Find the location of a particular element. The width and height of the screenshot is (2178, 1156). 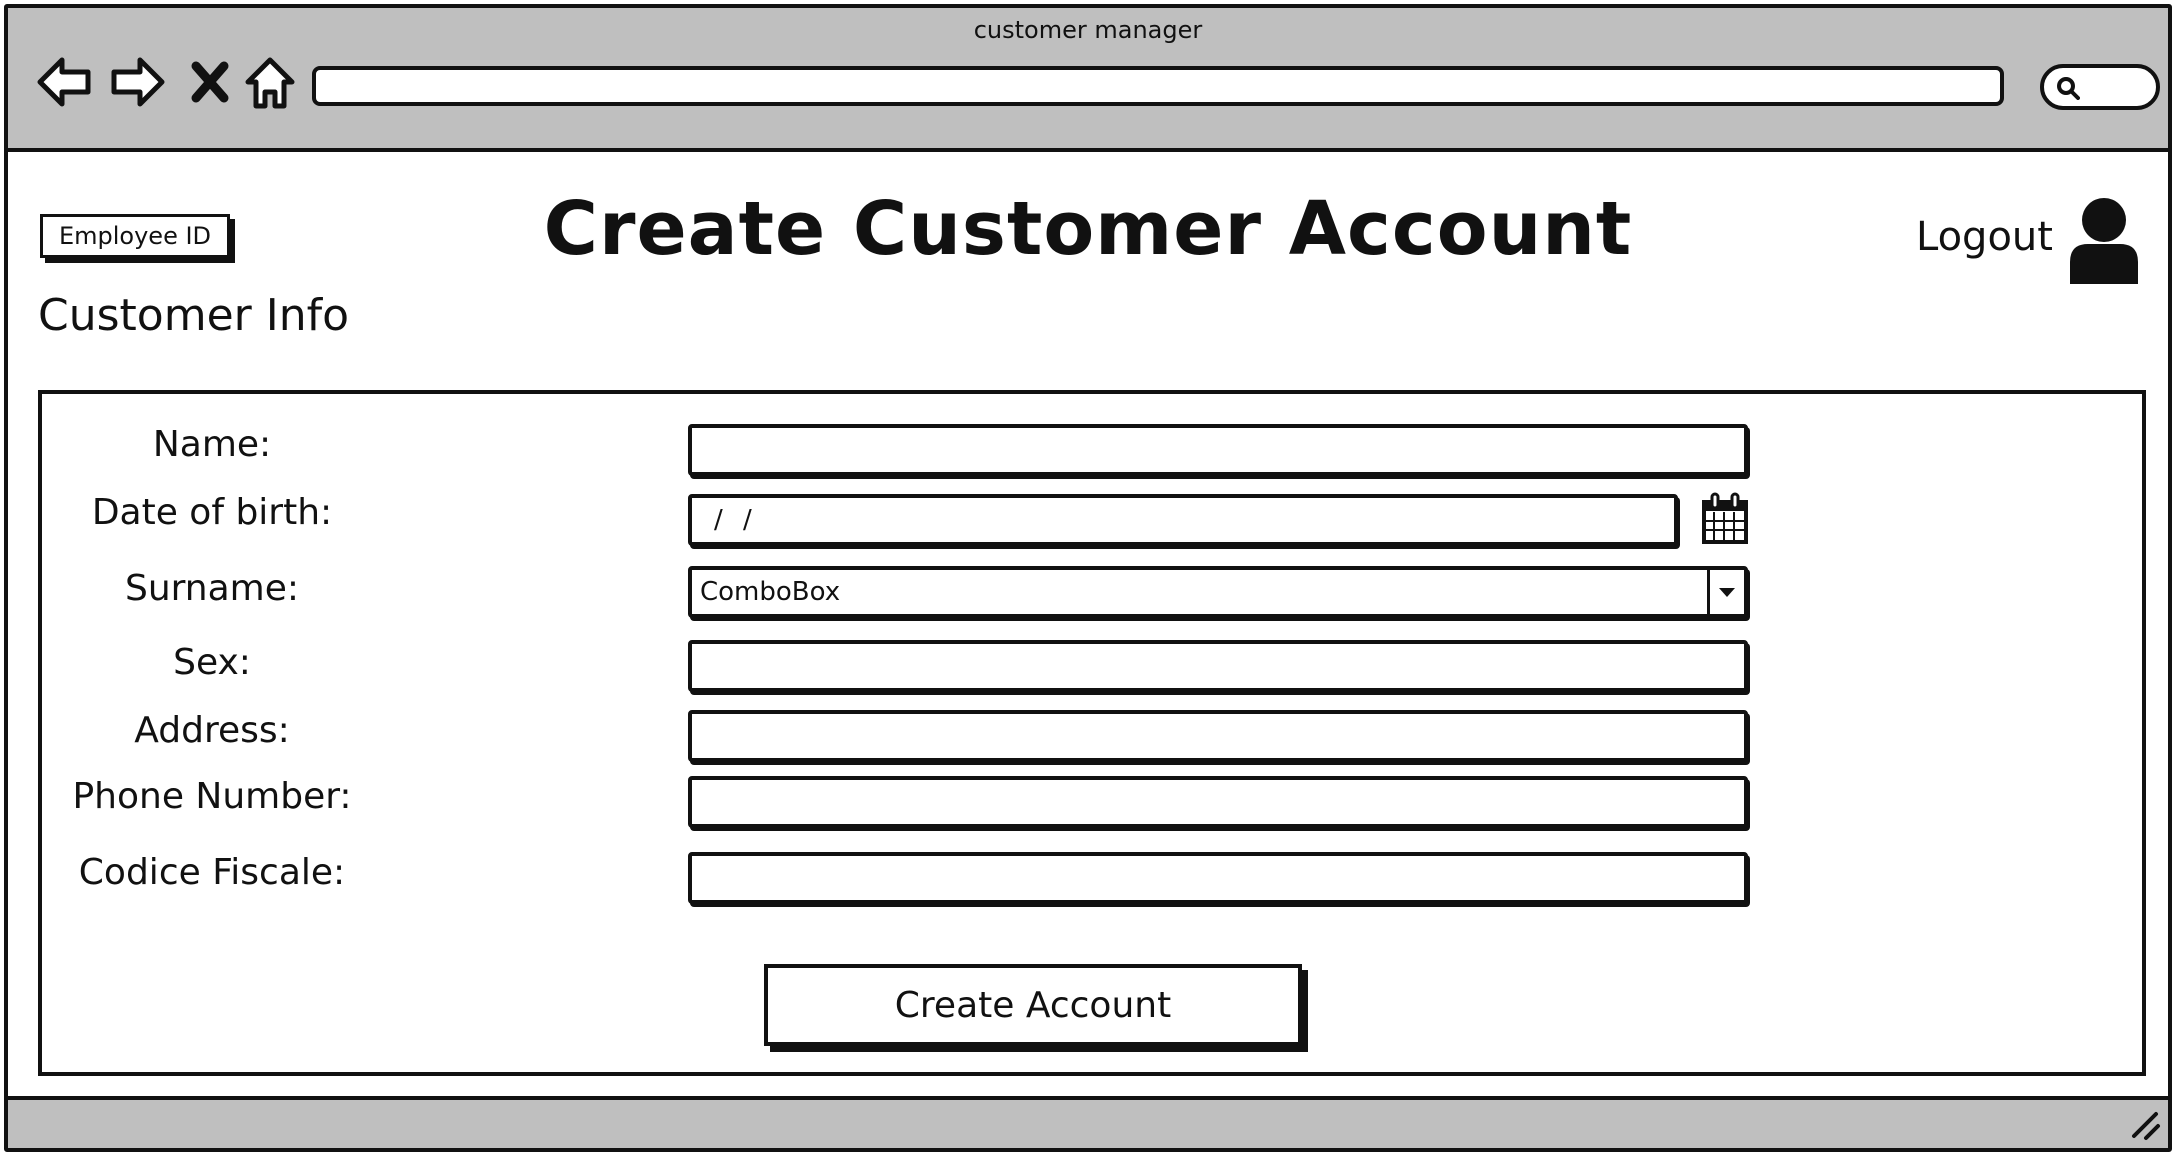

dob-label: Date of birth: is located at coordinates (212, 512).